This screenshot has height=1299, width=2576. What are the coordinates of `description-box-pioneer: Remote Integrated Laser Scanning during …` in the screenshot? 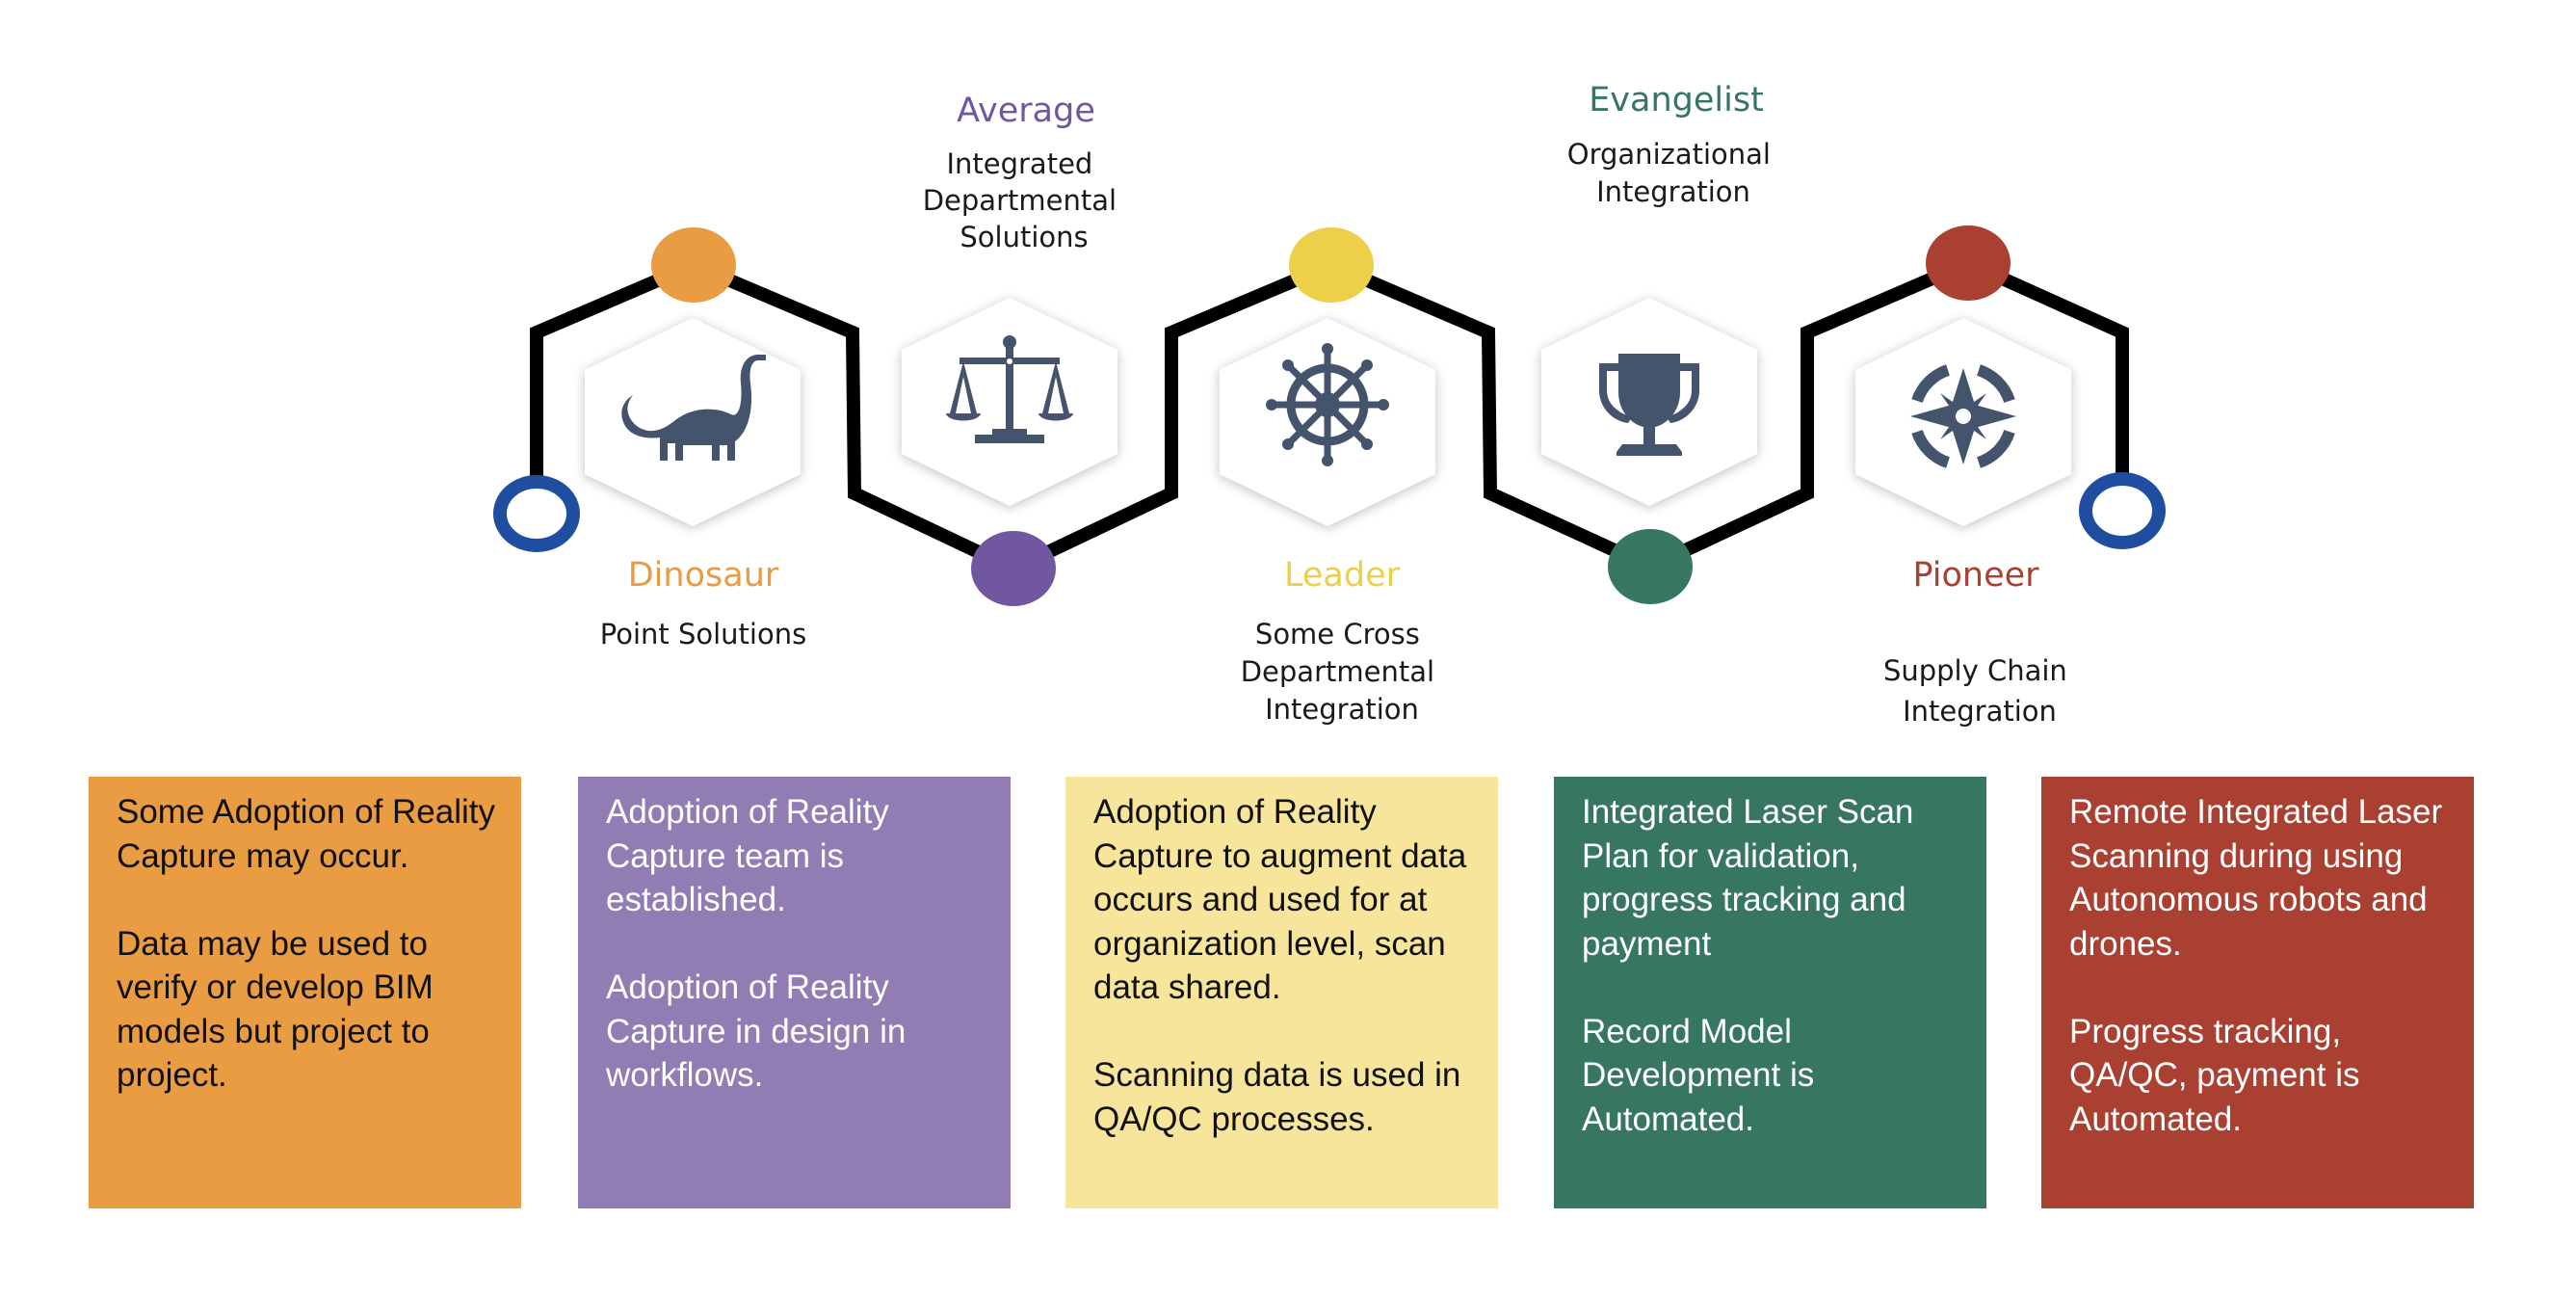 It's located at (2257, 993).